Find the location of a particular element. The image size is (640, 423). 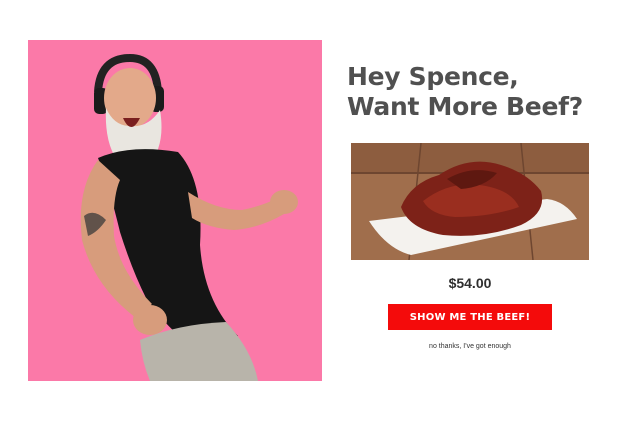

offer-headline: Hey Spence, Want More Beef? is located at coordinates (482, 92).